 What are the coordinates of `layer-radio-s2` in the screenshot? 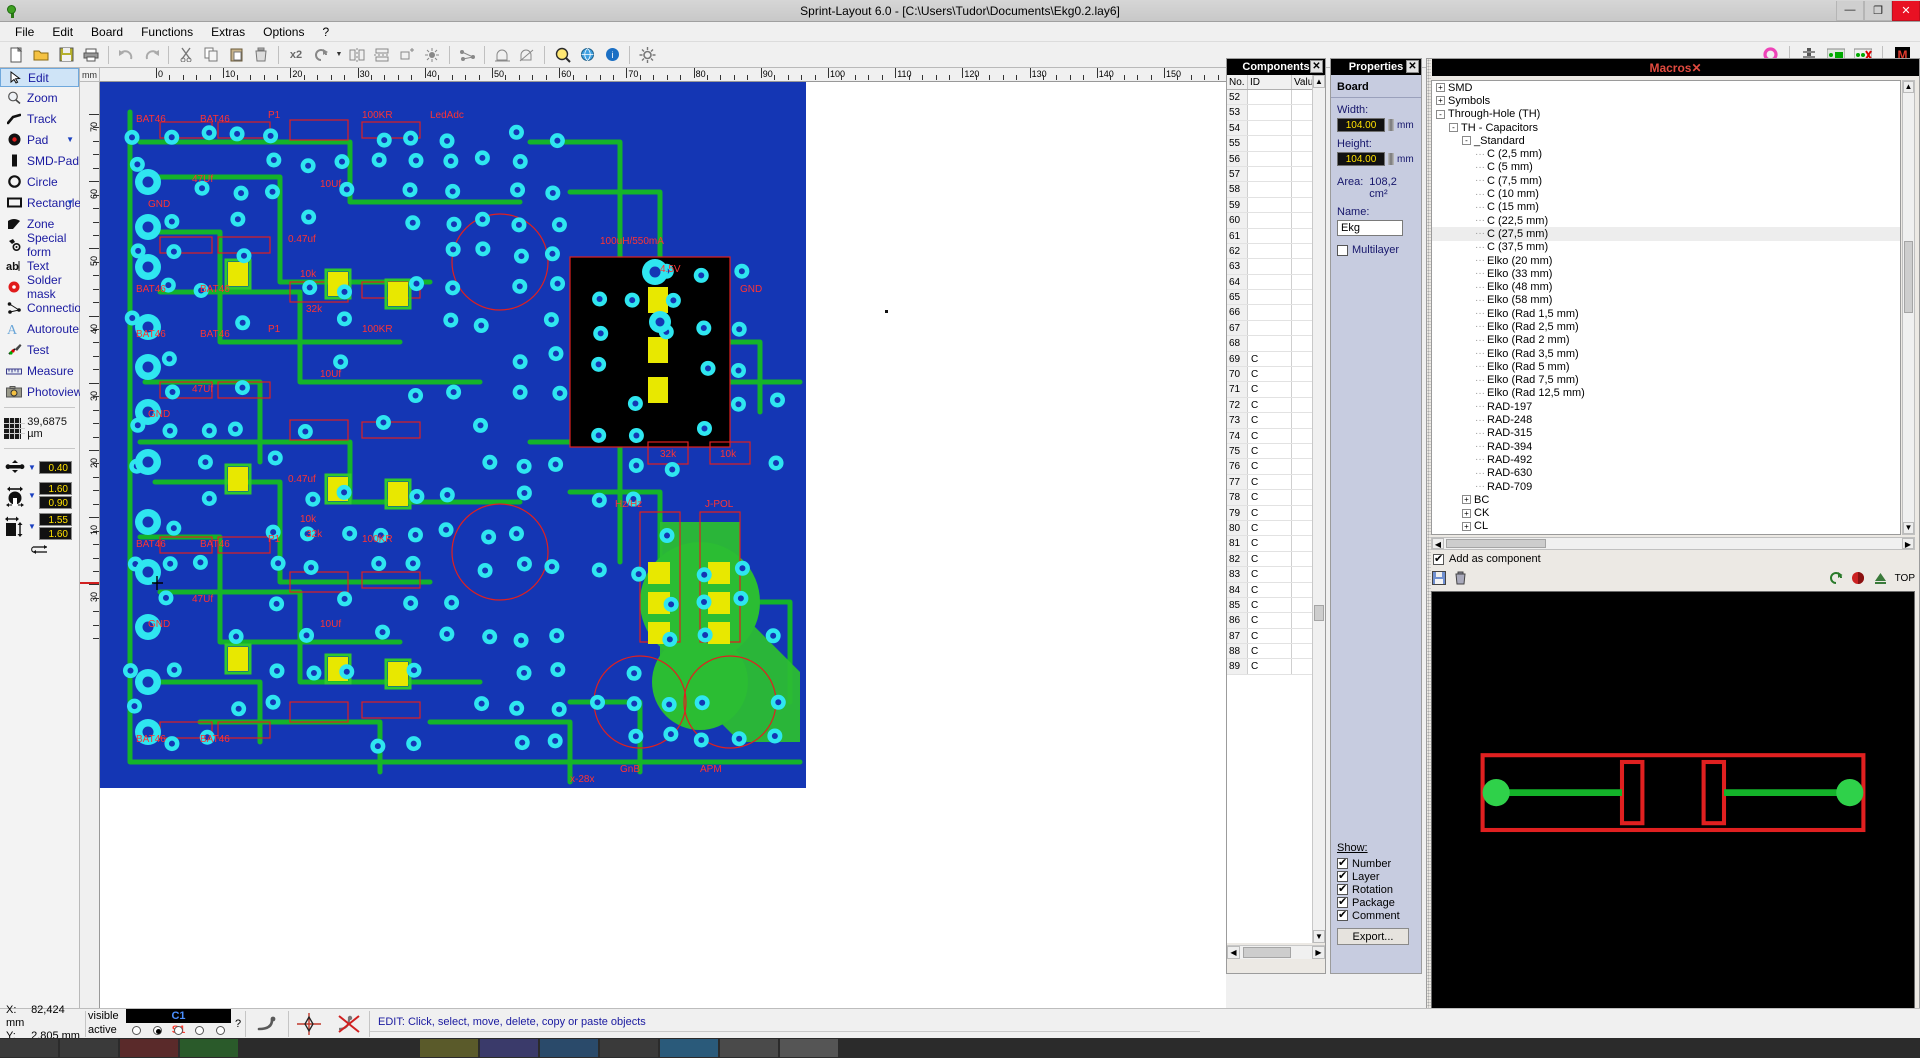 It's located at (199, 1030).